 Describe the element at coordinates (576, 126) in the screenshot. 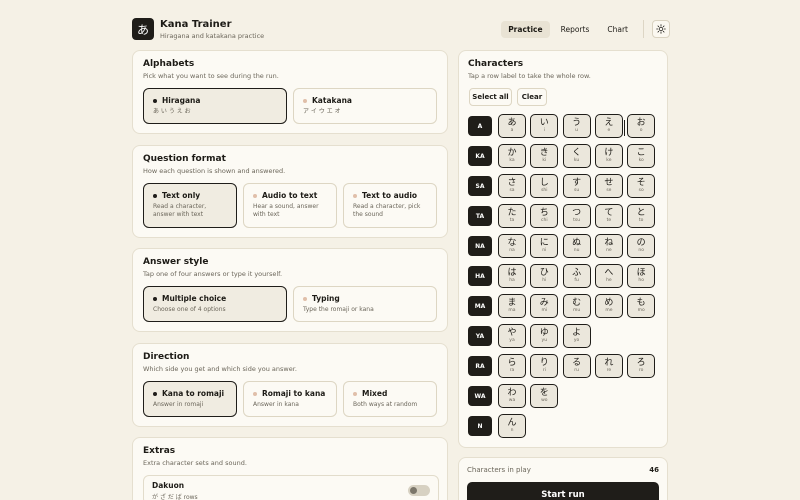

I see `kana-cell: うu` at that location.